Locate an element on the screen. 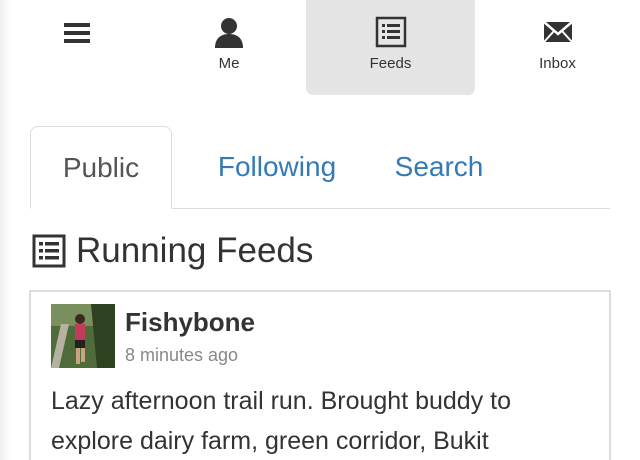  avatar is located at coordinates (83, 336).